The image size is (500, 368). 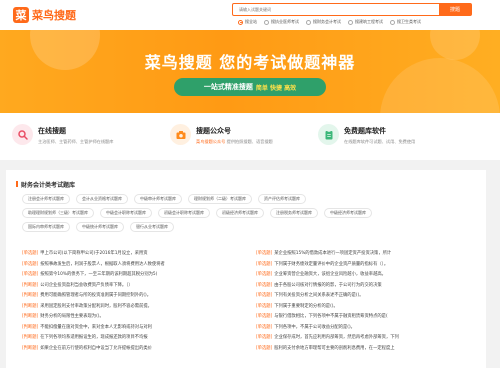 I want to click on exam-tag: 资产评估师考试题库, so click(x=282, y=199).